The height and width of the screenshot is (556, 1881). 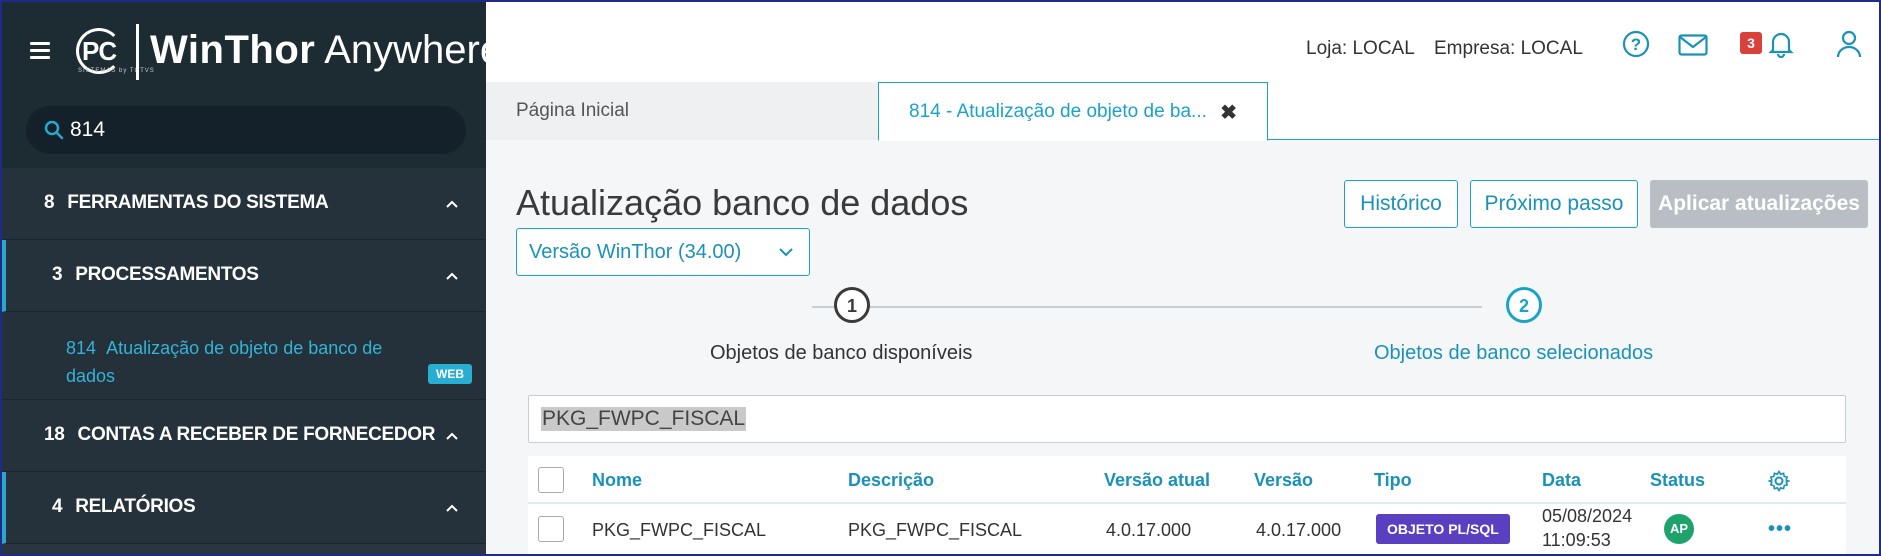 What do you see at coordinates (1182, 42) in the screenshot?
I see `top-bar: Loja: LOCAL Empresa: LOCAL ? 3` at bounding box center [1182, 42].